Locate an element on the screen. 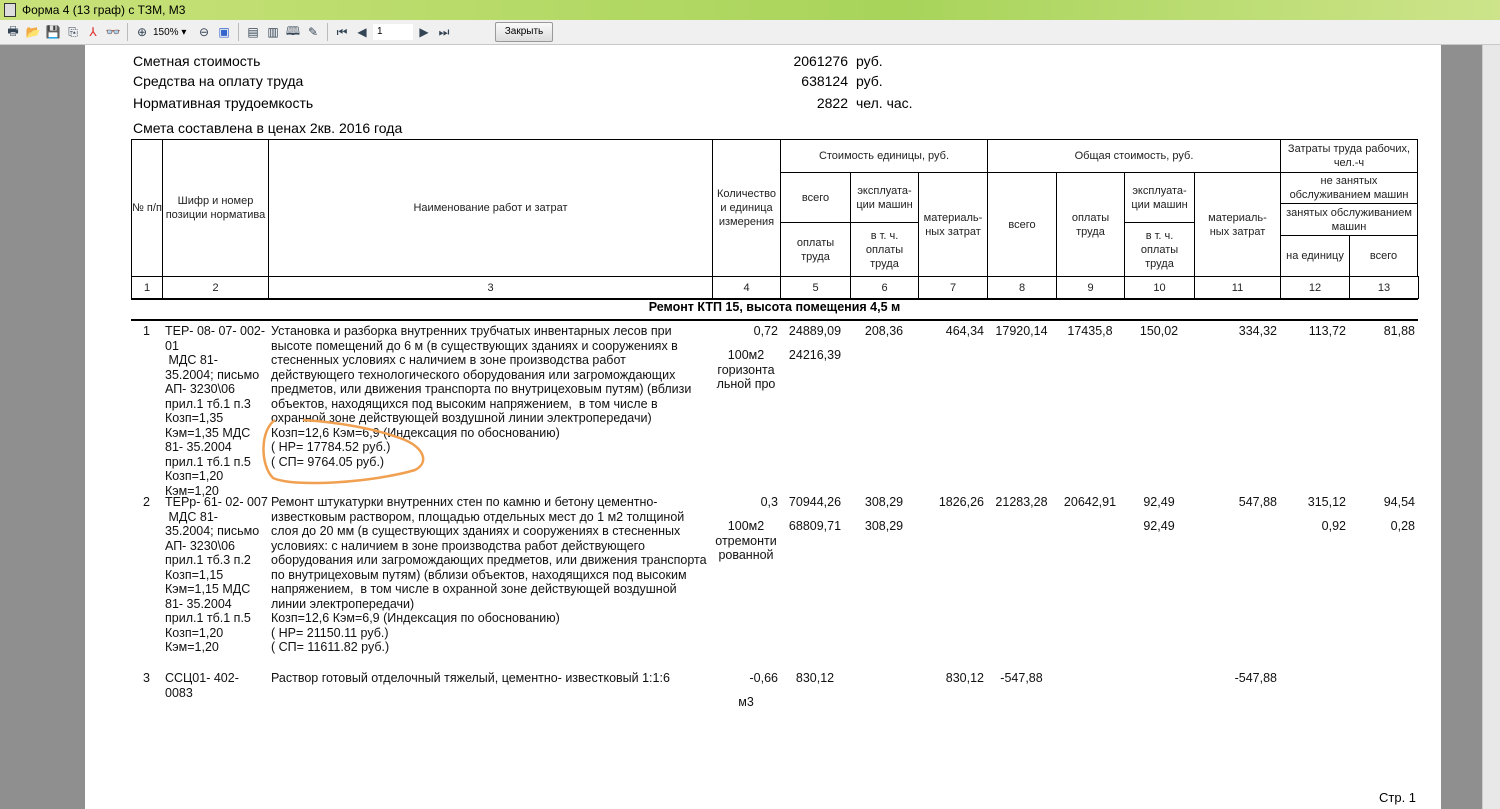  cell-c5: 24889,09 is located at coordinates (815, 331).